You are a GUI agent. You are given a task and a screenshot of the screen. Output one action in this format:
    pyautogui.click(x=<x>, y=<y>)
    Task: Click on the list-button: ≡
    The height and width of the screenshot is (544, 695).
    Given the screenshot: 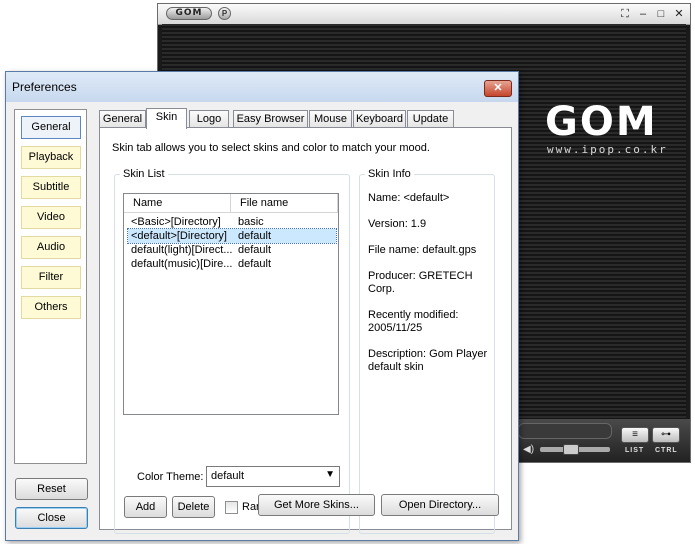 What is the action you would take?
    pyautogui.click(x=635, y=435)
    